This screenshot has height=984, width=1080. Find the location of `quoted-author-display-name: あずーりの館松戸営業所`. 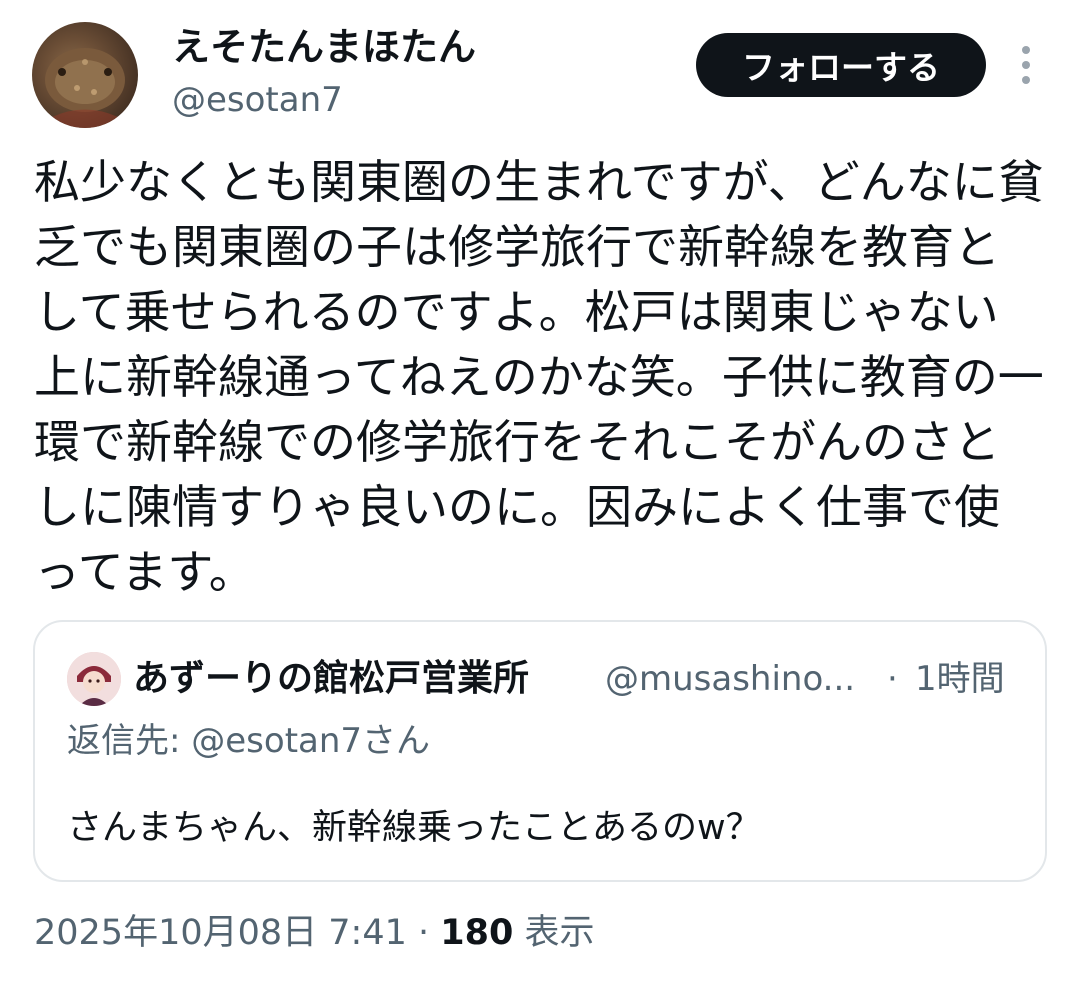

quoted-author-display-name: あずーりの館松戸営業所 is located at coordinates (331, 678).